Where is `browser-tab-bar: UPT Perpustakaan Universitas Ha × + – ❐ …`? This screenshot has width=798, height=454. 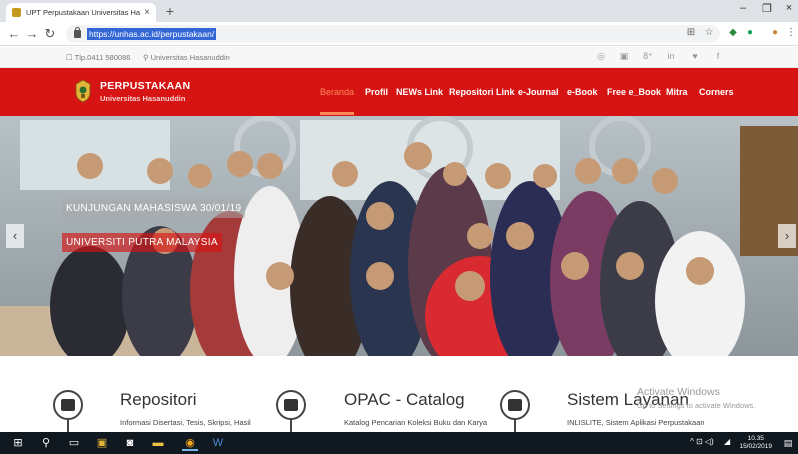 browser-tab-bar: UPT Perpustakaan Universitas Ha × + – ❐ … is located at coordinates (399, 11).